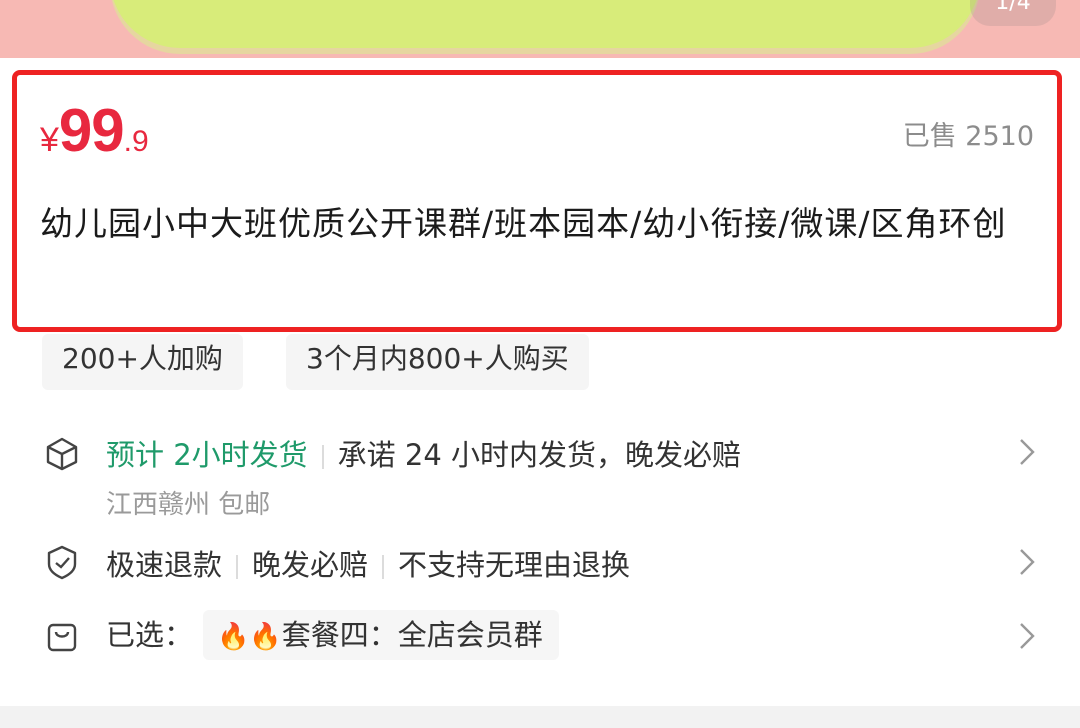 This screenshot has width=1080, height=728. I want to click on product-price: ¥99.9, so click(94, 130).